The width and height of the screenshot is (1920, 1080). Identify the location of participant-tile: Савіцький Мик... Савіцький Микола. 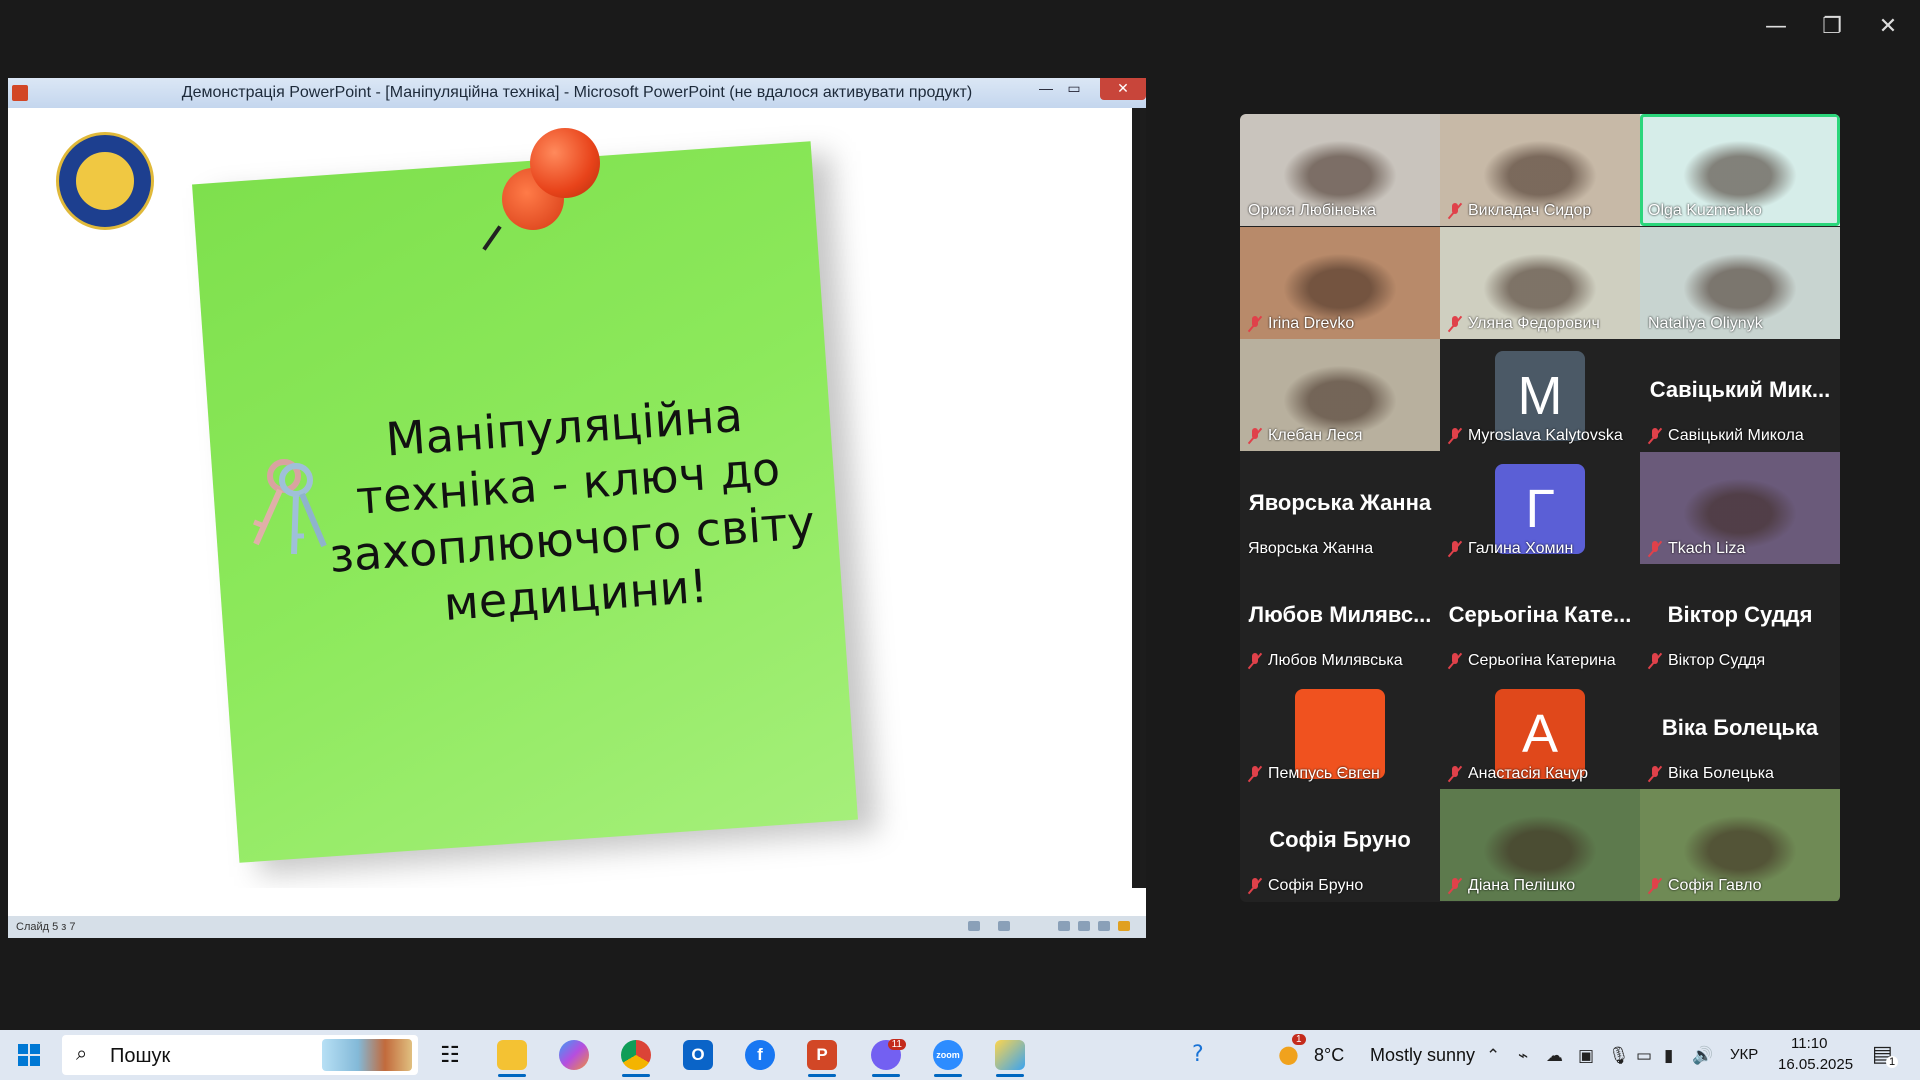
(1740, 395).